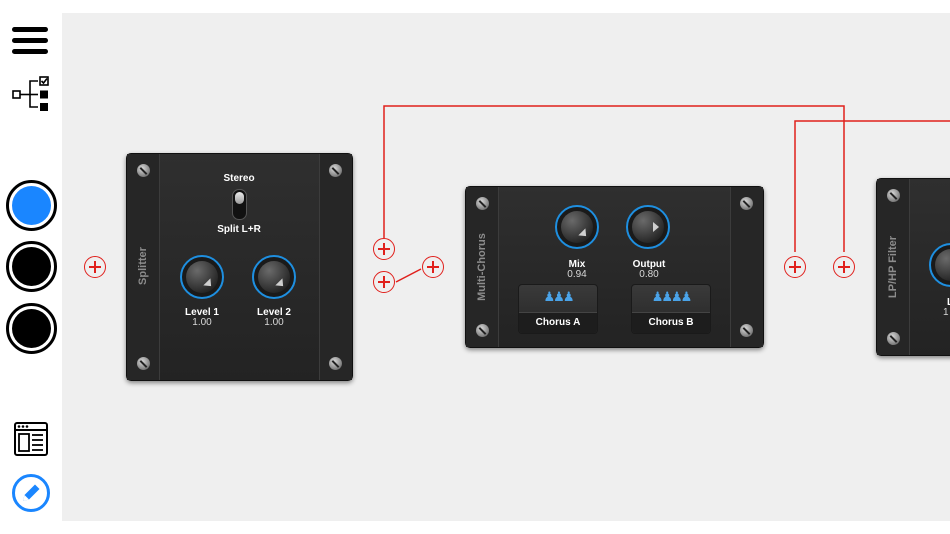 Image resolution: width=950 pixels, height=534 pixels. What do you see at coordinates (274, 322) in the screenshot?
I see `level-2-value: 1.00` at bounding box center [274, 322].